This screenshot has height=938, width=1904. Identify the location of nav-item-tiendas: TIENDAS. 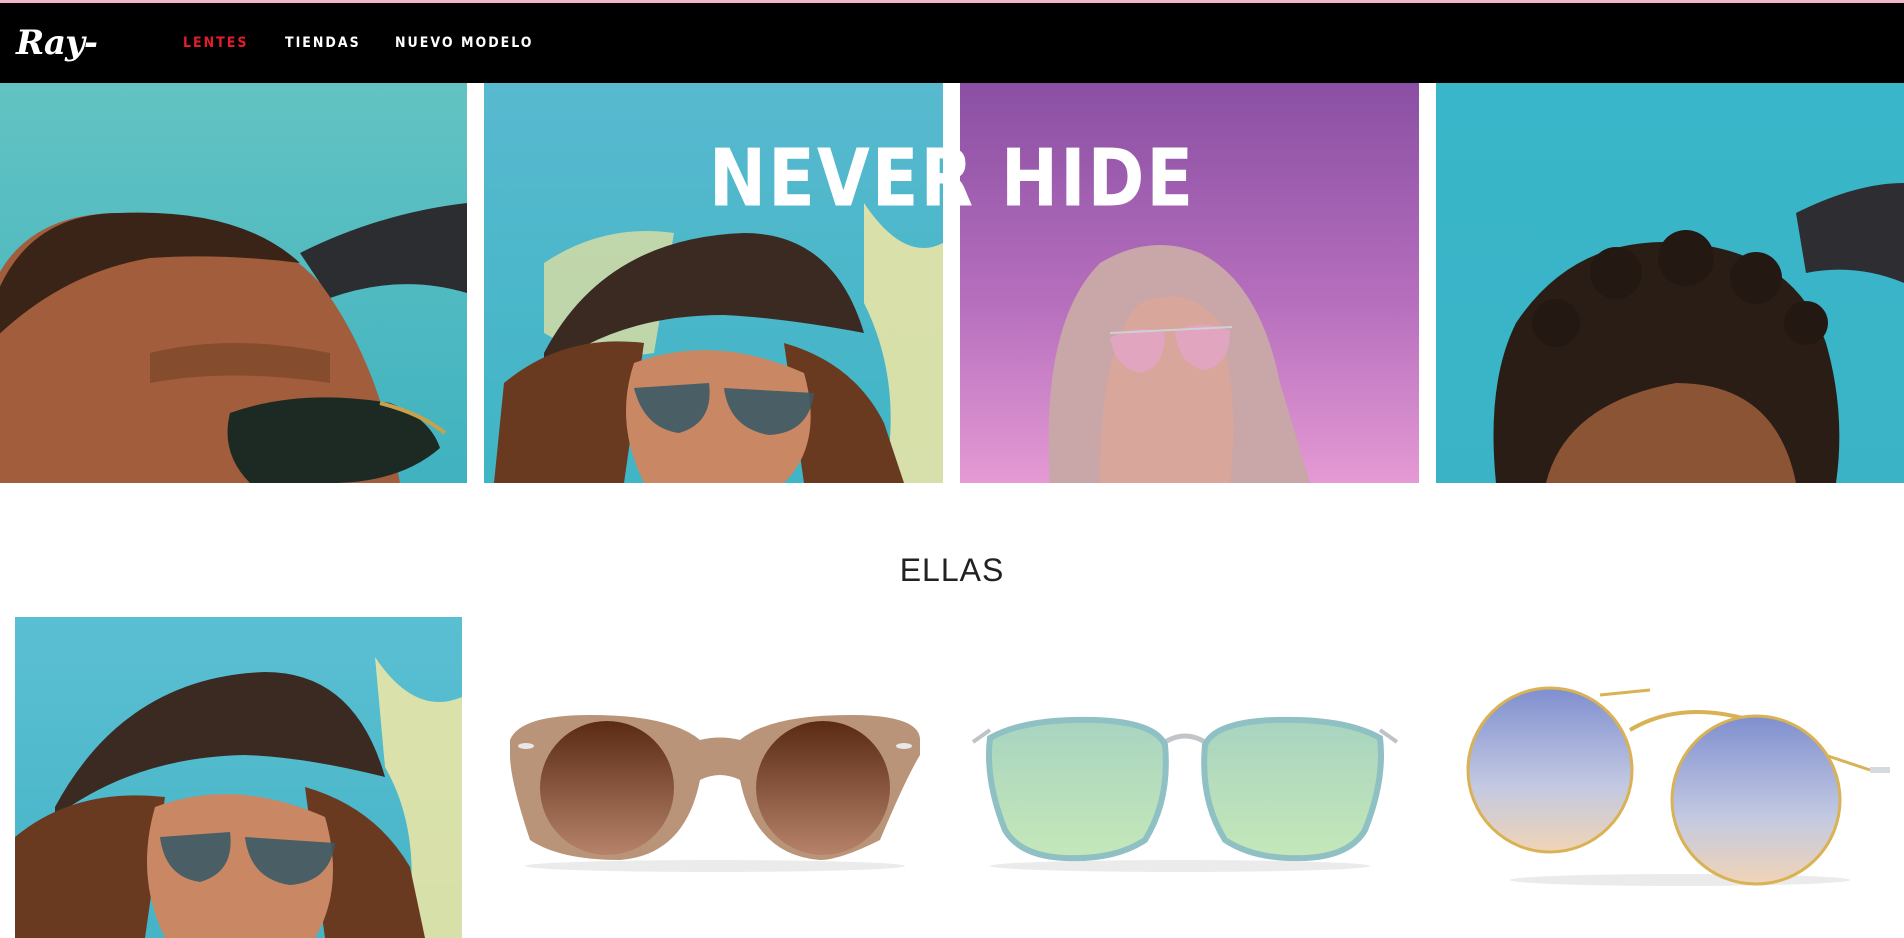
(323, 43).